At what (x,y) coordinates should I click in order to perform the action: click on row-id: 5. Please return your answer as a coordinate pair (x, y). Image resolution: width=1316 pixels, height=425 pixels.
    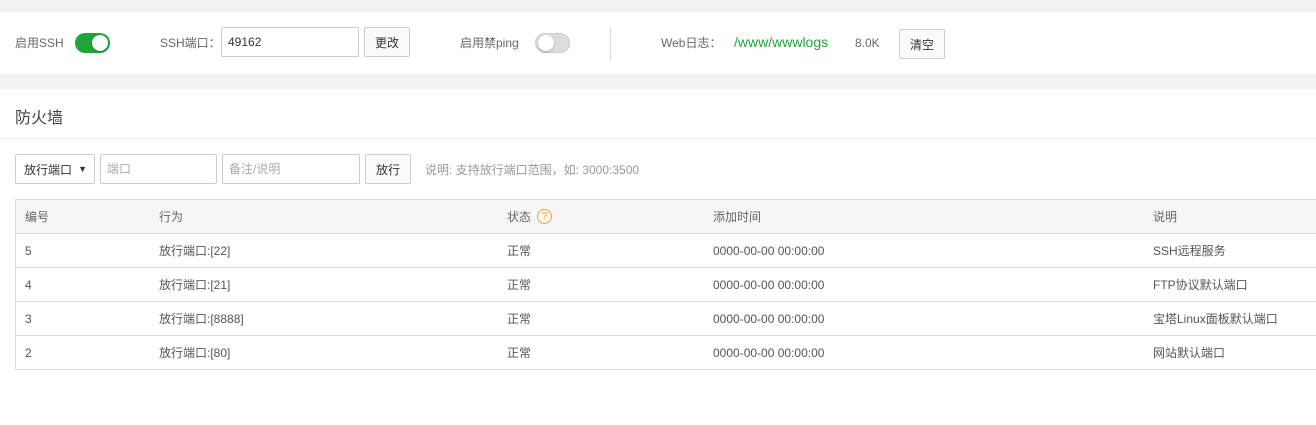
    Looking at the image, I should click on (28, 250).